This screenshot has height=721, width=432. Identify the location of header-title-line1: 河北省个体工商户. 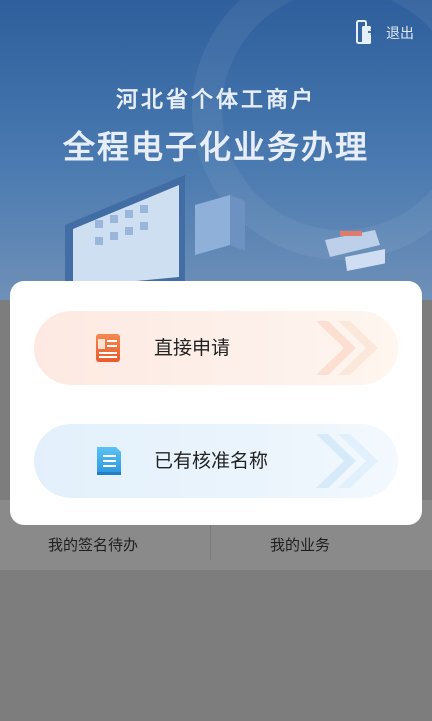
(215, 100).